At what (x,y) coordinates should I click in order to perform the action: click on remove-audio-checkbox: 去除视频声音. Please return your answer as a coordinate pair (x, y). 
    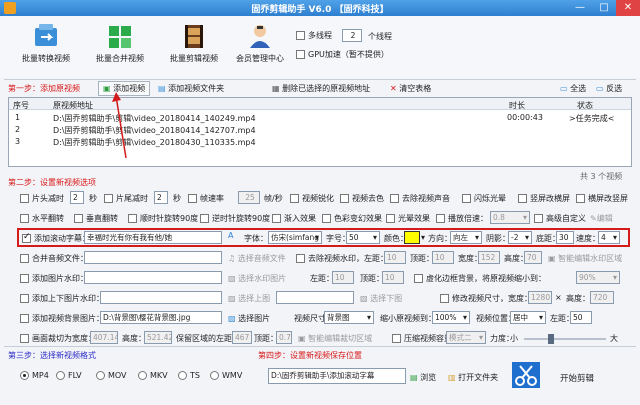
    Looking at the image, I should click on (420, 198).